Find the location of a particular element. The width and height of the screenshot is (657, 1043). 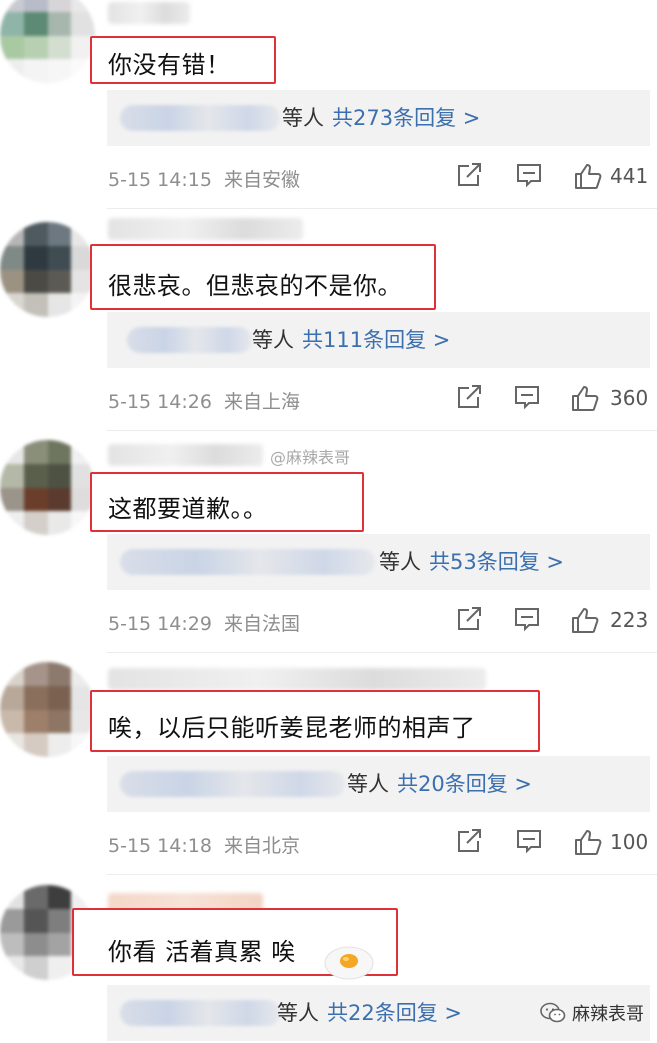

reply-summary: 等人 共273条回复 > is located at coordinates (378, 118).